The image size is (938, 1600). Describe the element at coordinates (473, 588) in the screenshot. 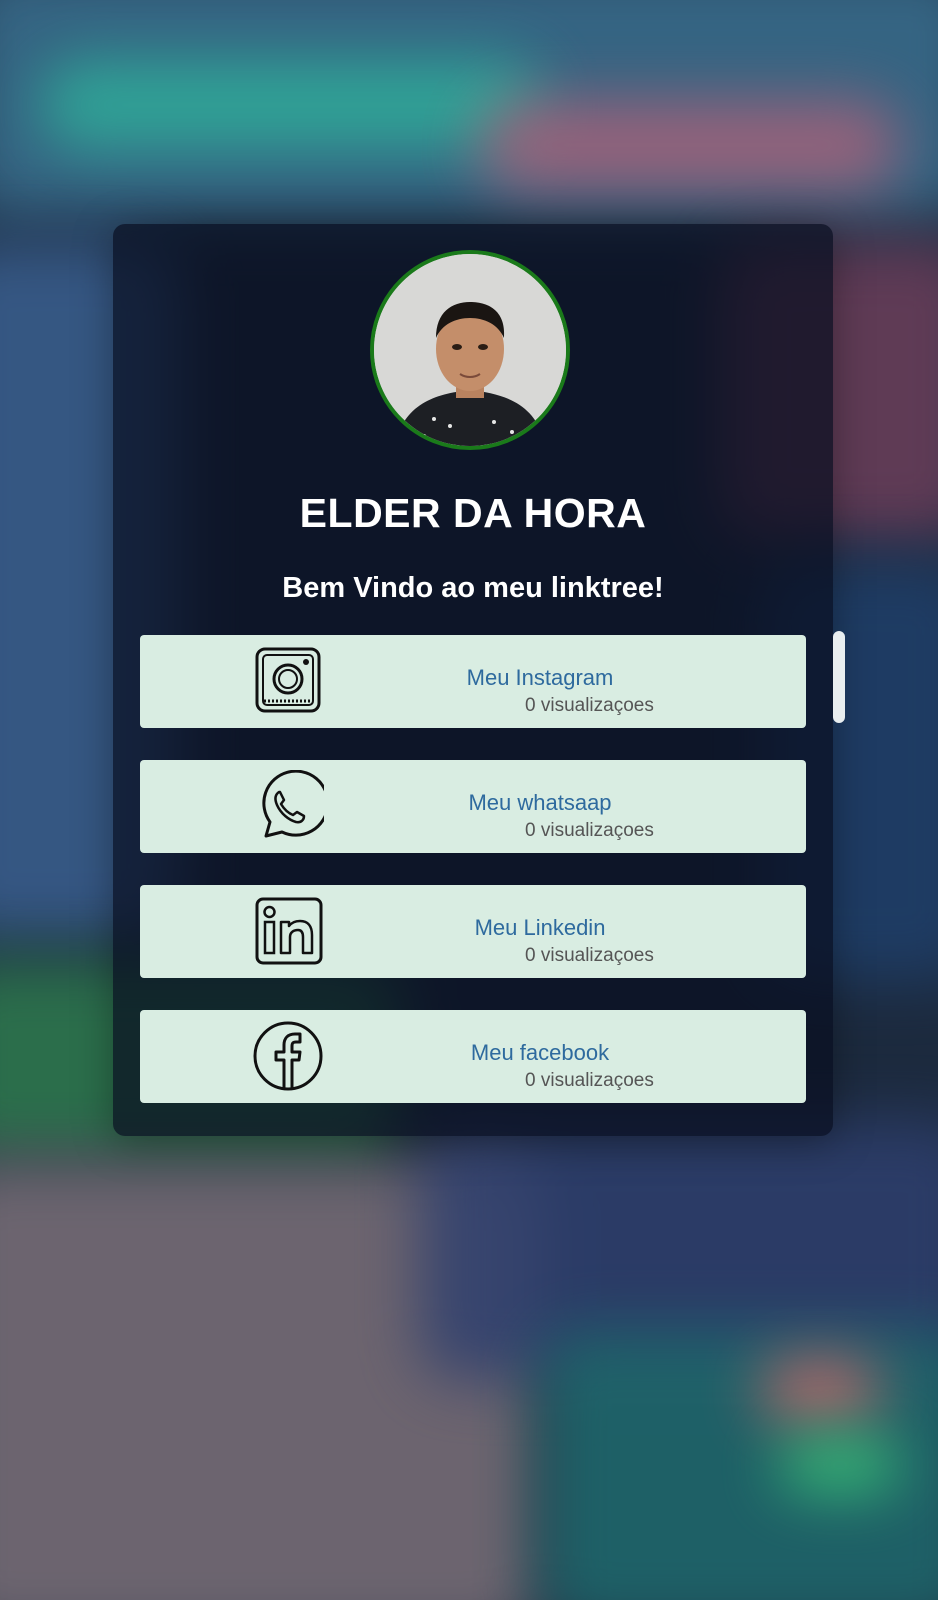

I see `welcome-message: Bem Vindo ao meu linktree!` at that location.